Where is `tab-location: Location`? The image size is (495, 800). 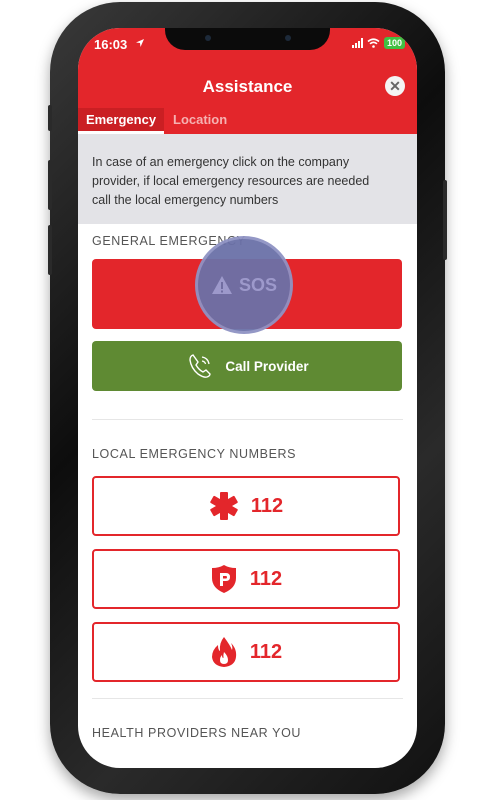 tab-location: Location is located at coordinates (200, 121).